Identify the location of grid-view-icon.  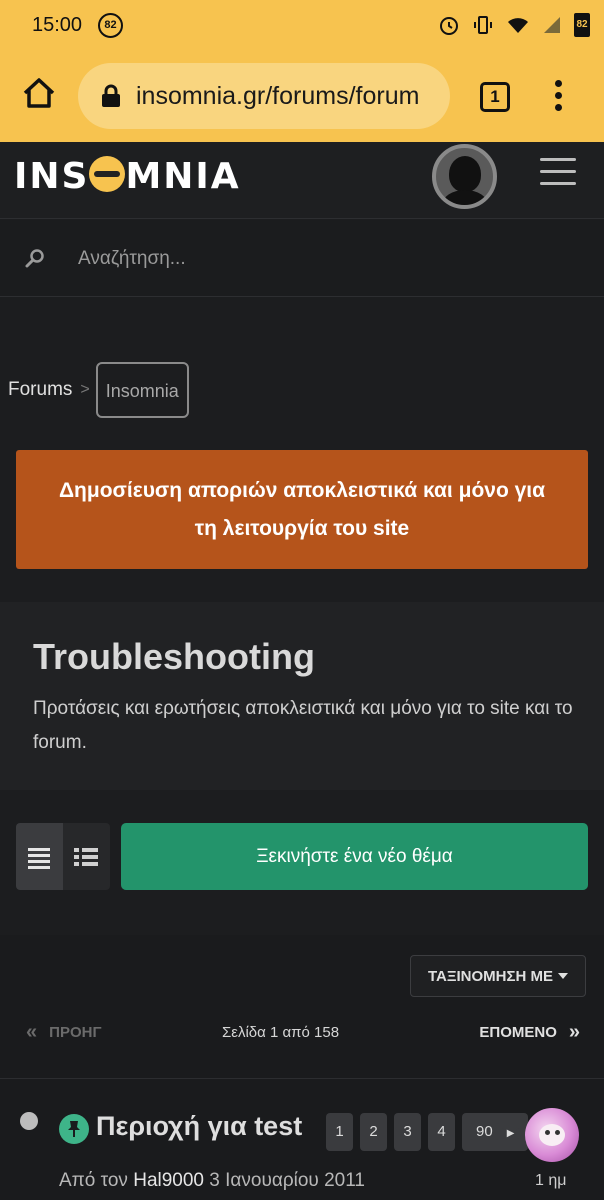
(86, 858).